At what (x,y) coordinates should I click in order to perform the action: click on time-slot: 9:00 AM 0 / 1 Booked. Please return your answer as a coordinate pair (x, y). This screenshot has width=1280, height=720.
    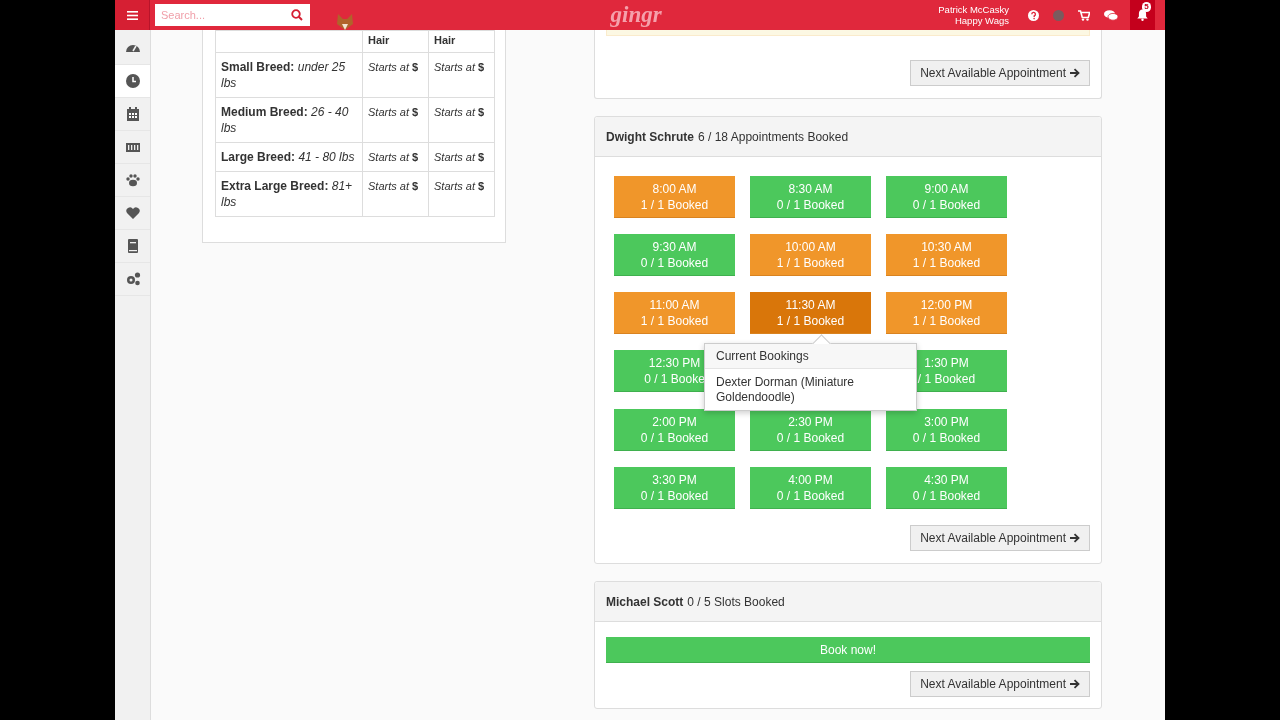
    Looking at the image, I should click on (946, 197).